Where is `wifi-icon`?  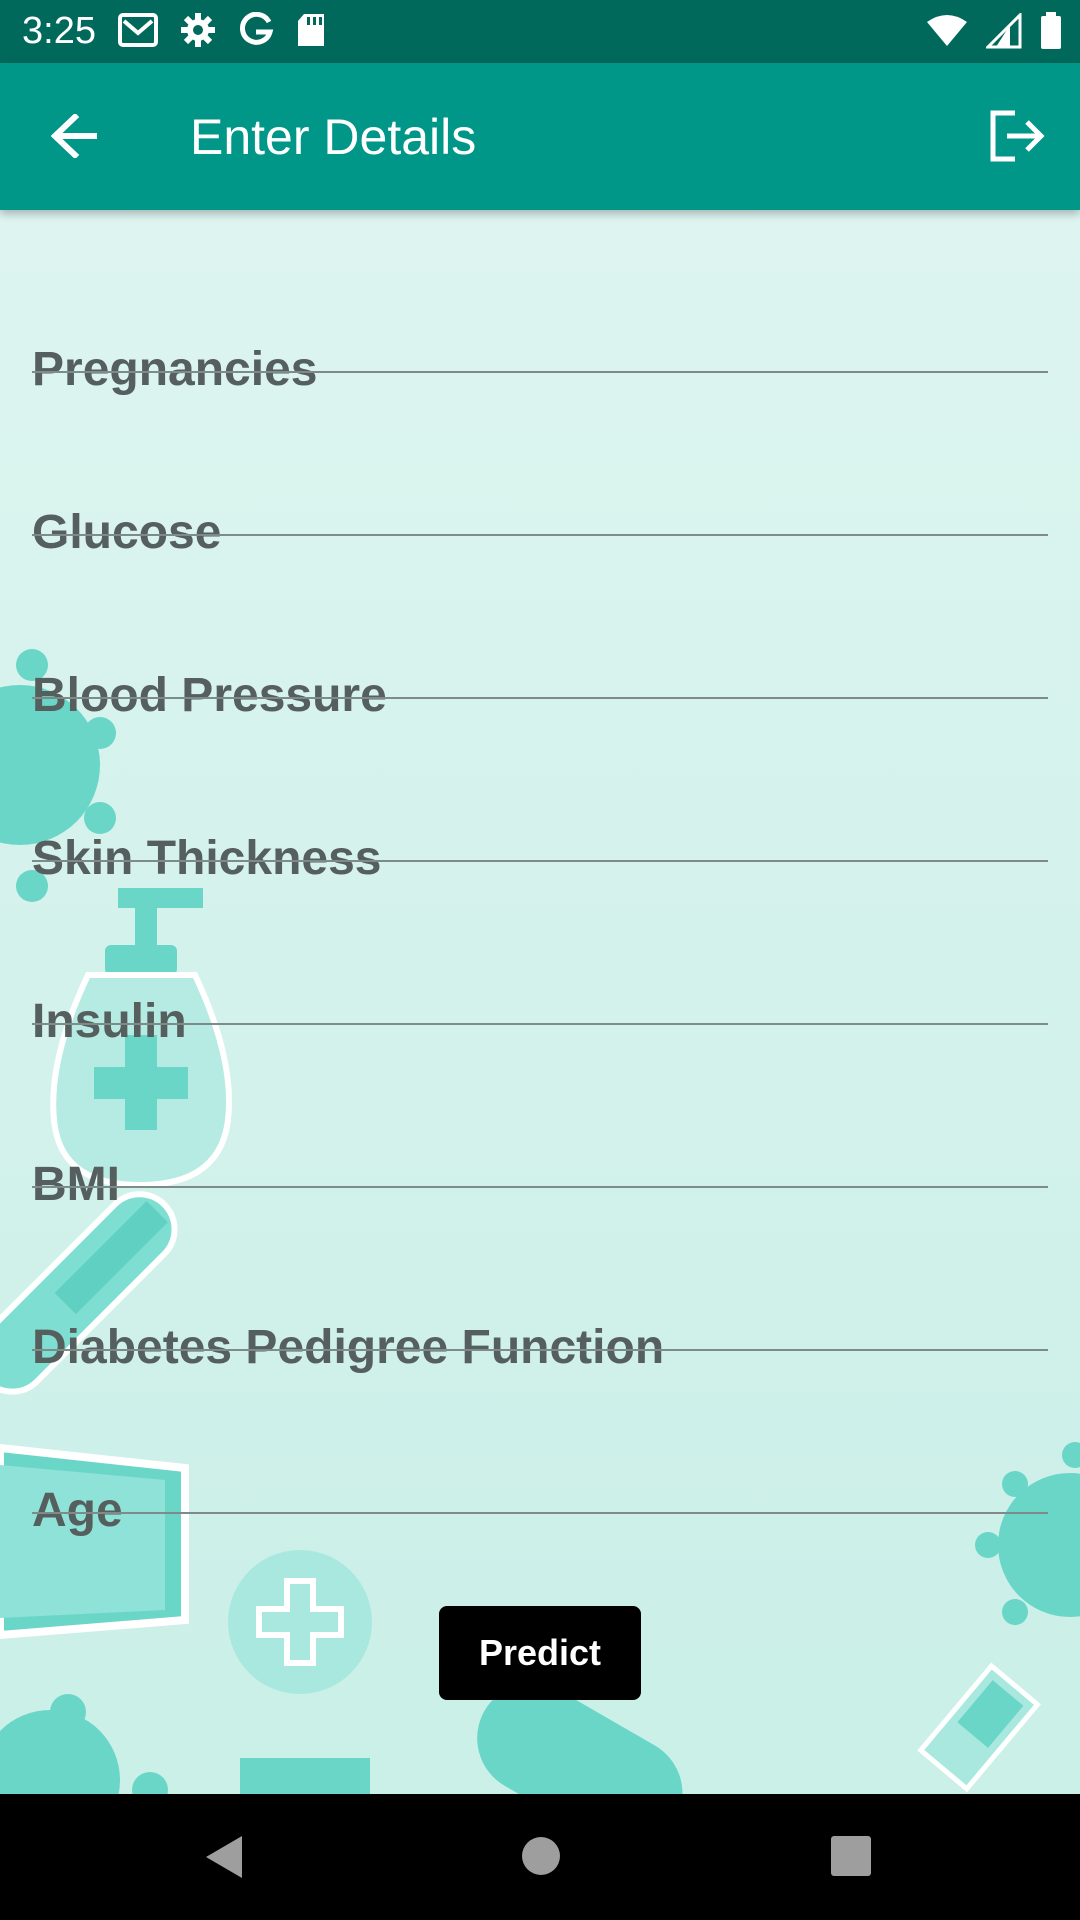
wifi-icon is located at coordinates (947, 30).